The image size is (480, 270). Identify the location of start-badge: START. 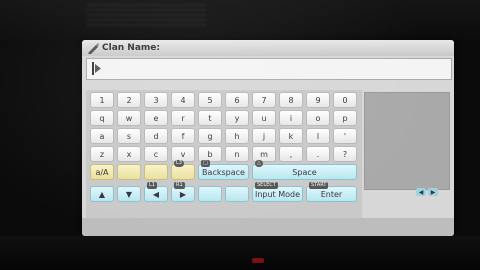
(319, 185).